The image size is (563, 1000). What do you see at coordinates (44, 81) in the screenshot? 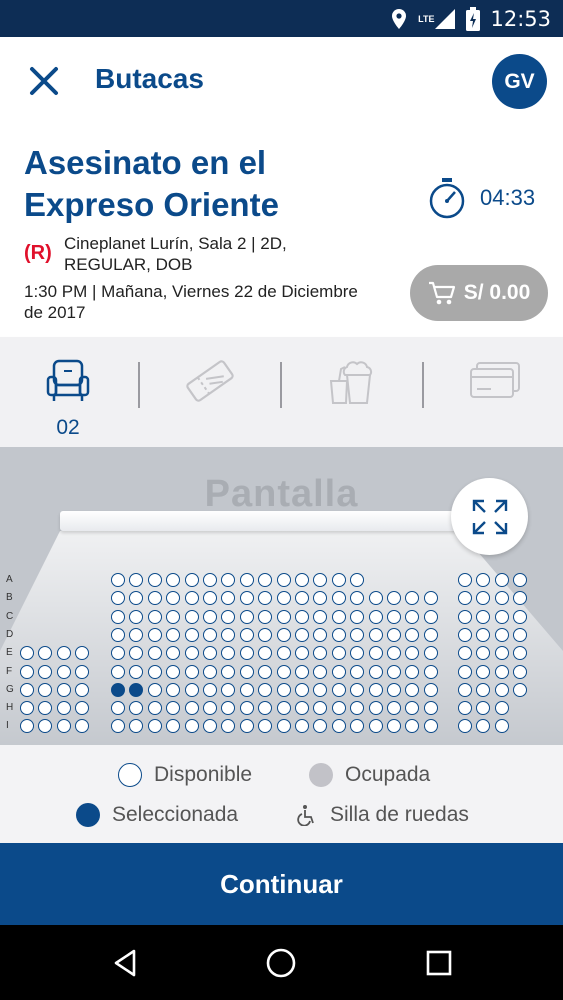
I see `close-button` at bounding box center [44, 81].